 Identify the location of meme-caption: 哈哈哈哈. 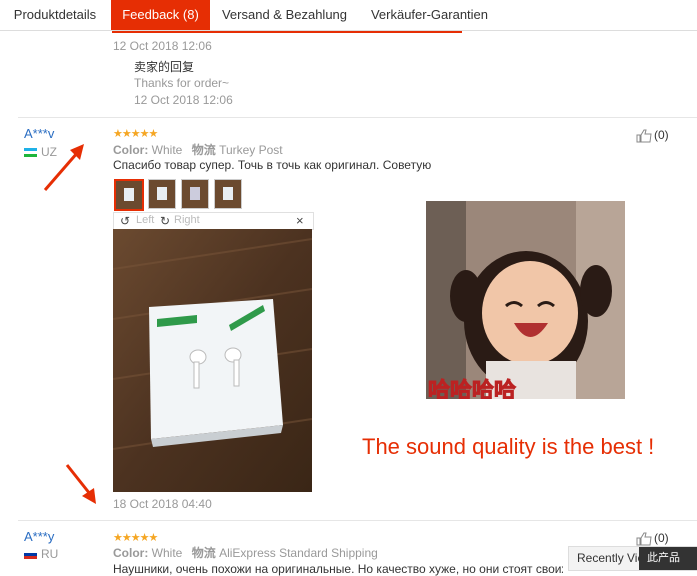
(472, 389).